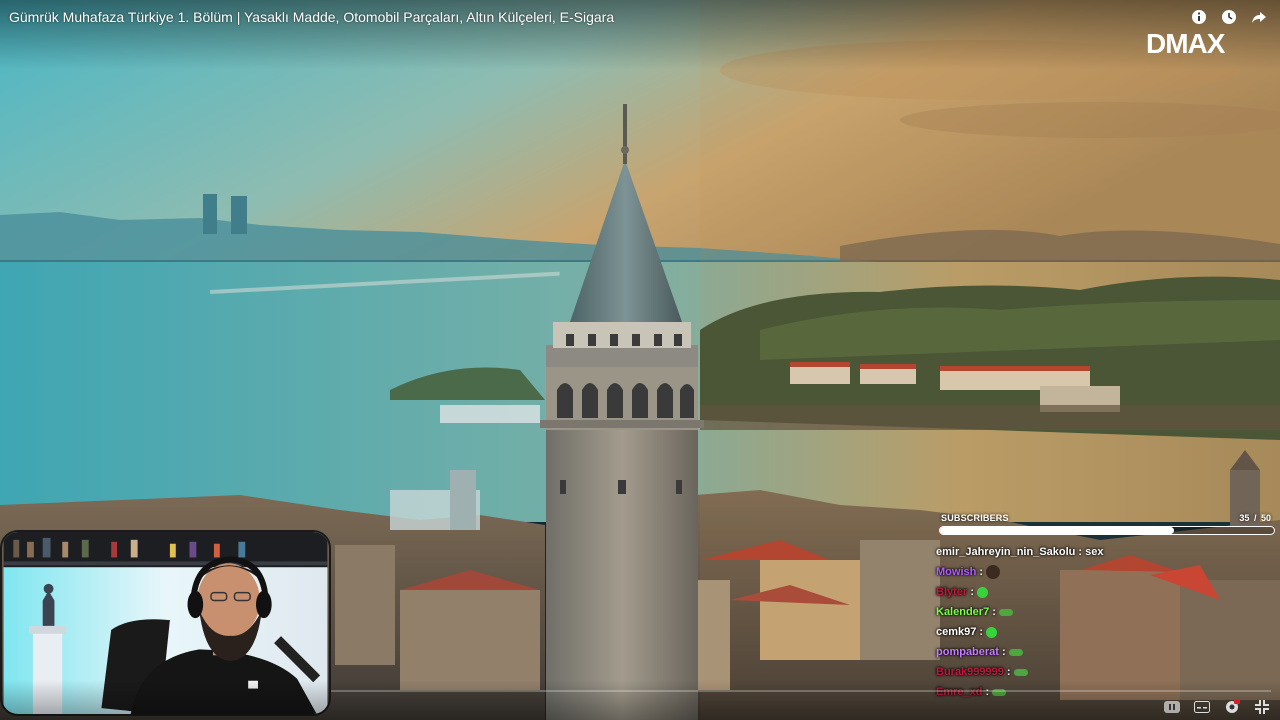  Describe the element at coordinates (1265, 518) in the screenshot. I see `subscriber-goal-total: 50` at that location.